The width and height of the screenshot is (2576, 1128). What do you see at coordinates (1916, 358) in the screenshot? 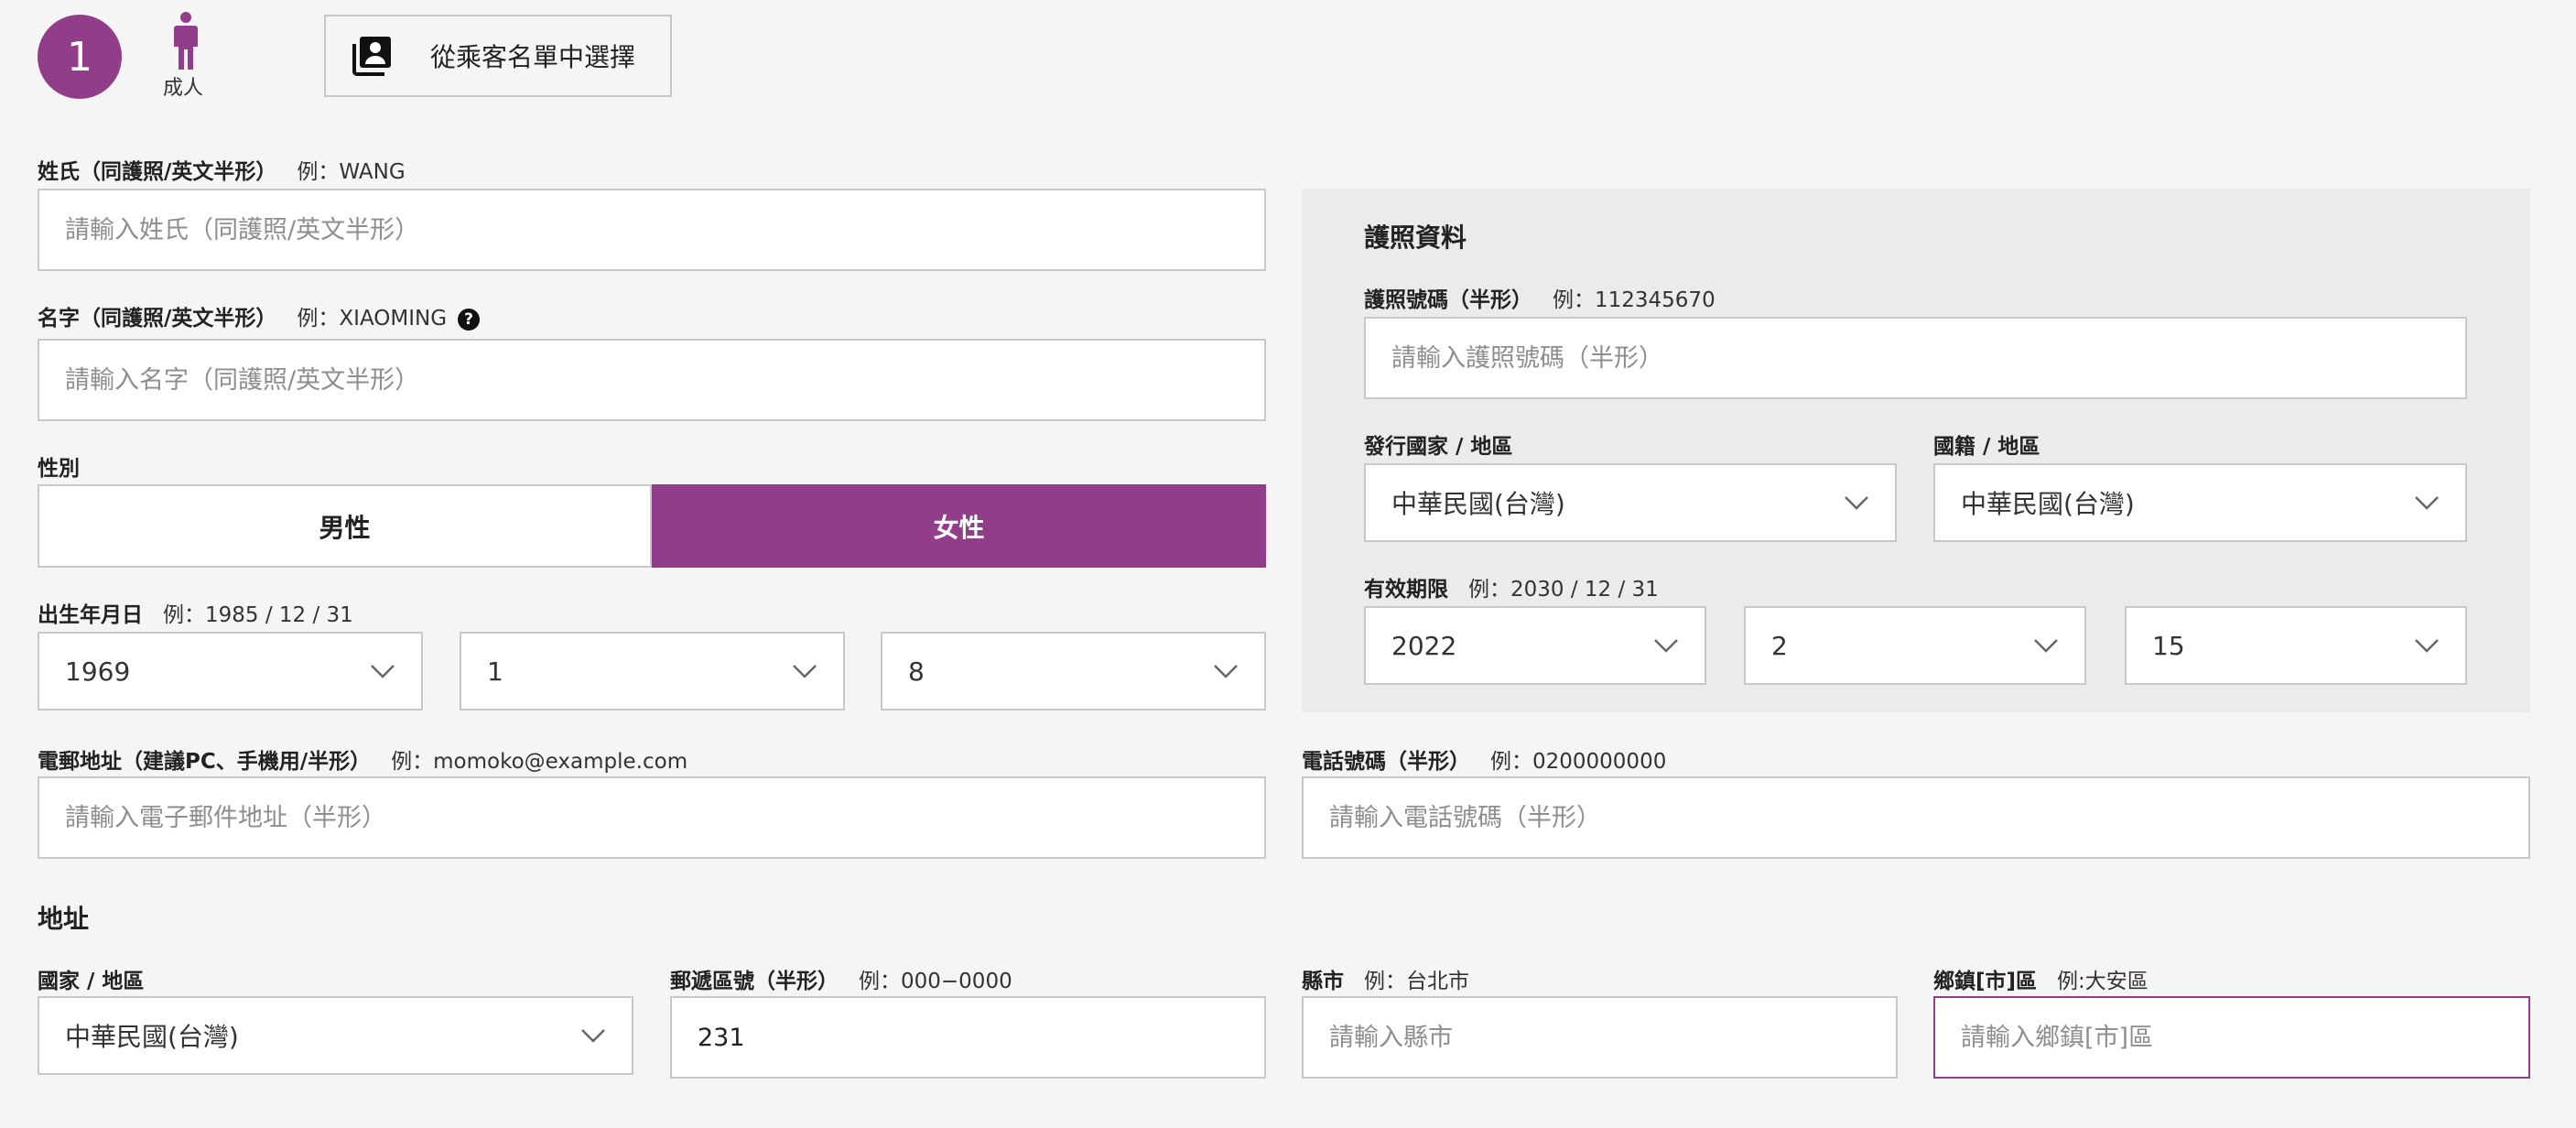
I see `passport-number-input` at bounding box center [1916, 358].